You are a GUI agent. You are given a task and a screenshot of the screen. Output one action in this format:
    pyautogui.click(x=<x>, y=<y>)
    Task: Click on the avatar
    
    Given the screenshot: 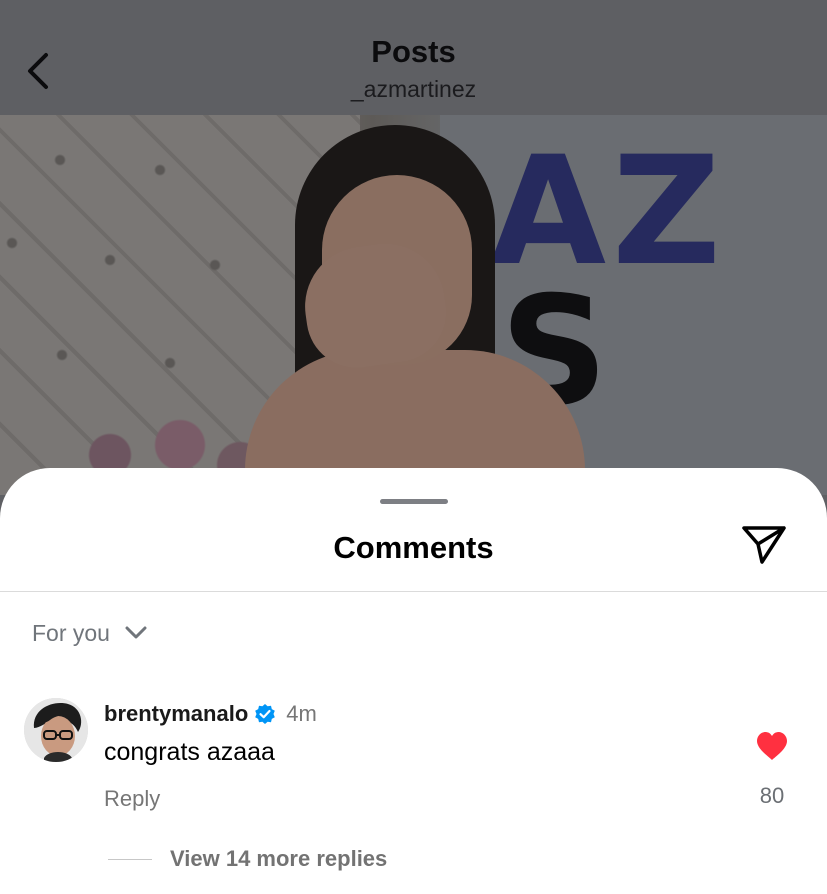 What is the action you would take?
    pyautogui.click(x=56, y=730)
    